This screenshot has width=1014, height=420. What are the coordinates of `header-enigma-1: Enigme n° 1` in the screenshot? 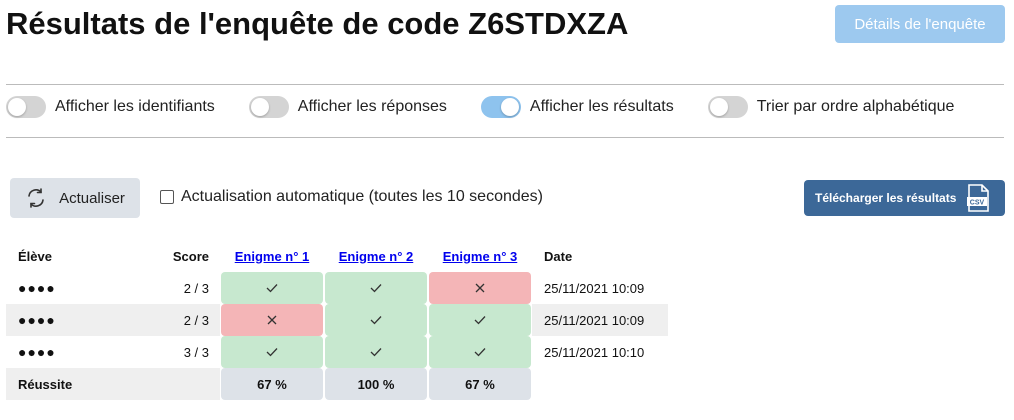 It's located at (272, 256).